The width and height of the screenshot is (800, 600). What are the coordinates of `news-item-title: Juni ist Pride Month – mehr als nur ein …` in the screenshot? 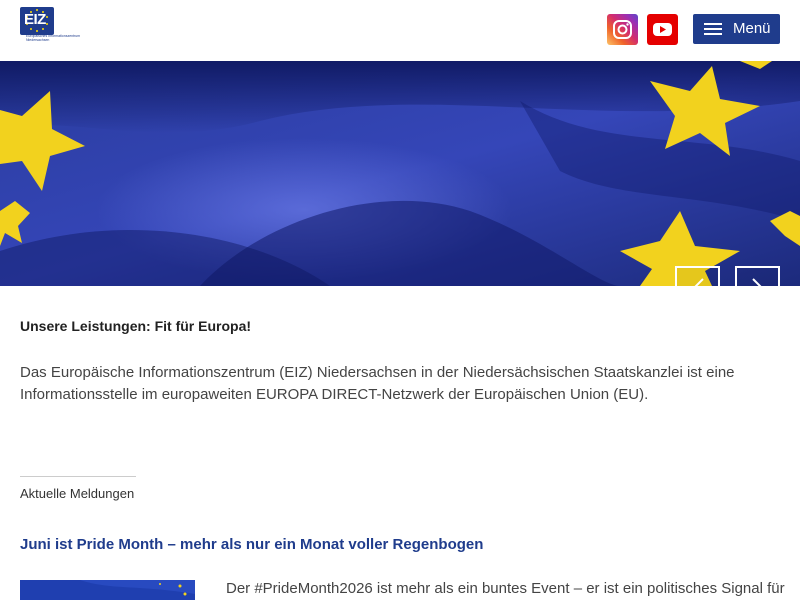 It's located at (251, 544).